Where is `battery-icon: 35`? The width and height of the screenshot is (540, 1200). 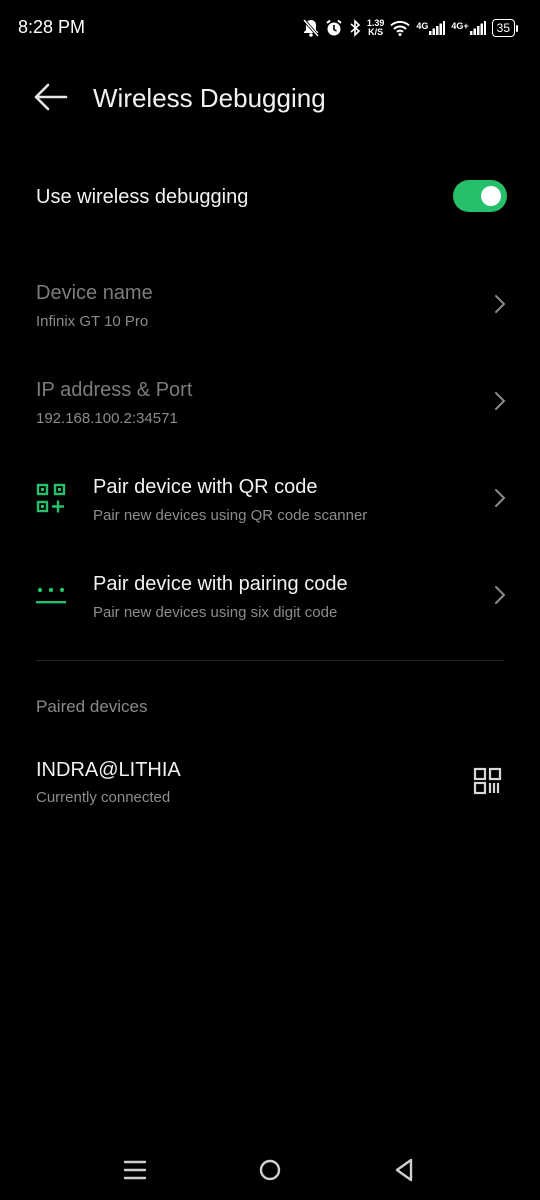
battery-icon: 35 is located at coordinates (504, 28).